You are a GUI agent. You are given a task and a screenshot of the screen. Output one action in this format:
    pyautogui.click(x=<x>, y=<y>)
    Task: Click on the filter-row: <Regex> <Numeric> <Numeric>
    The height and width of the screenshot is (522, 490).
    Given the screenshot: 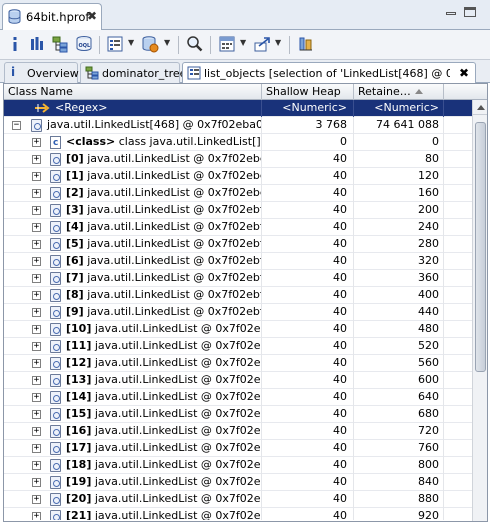 What is the action you would take?
    pyautogui.click(x=238, y=108)
    